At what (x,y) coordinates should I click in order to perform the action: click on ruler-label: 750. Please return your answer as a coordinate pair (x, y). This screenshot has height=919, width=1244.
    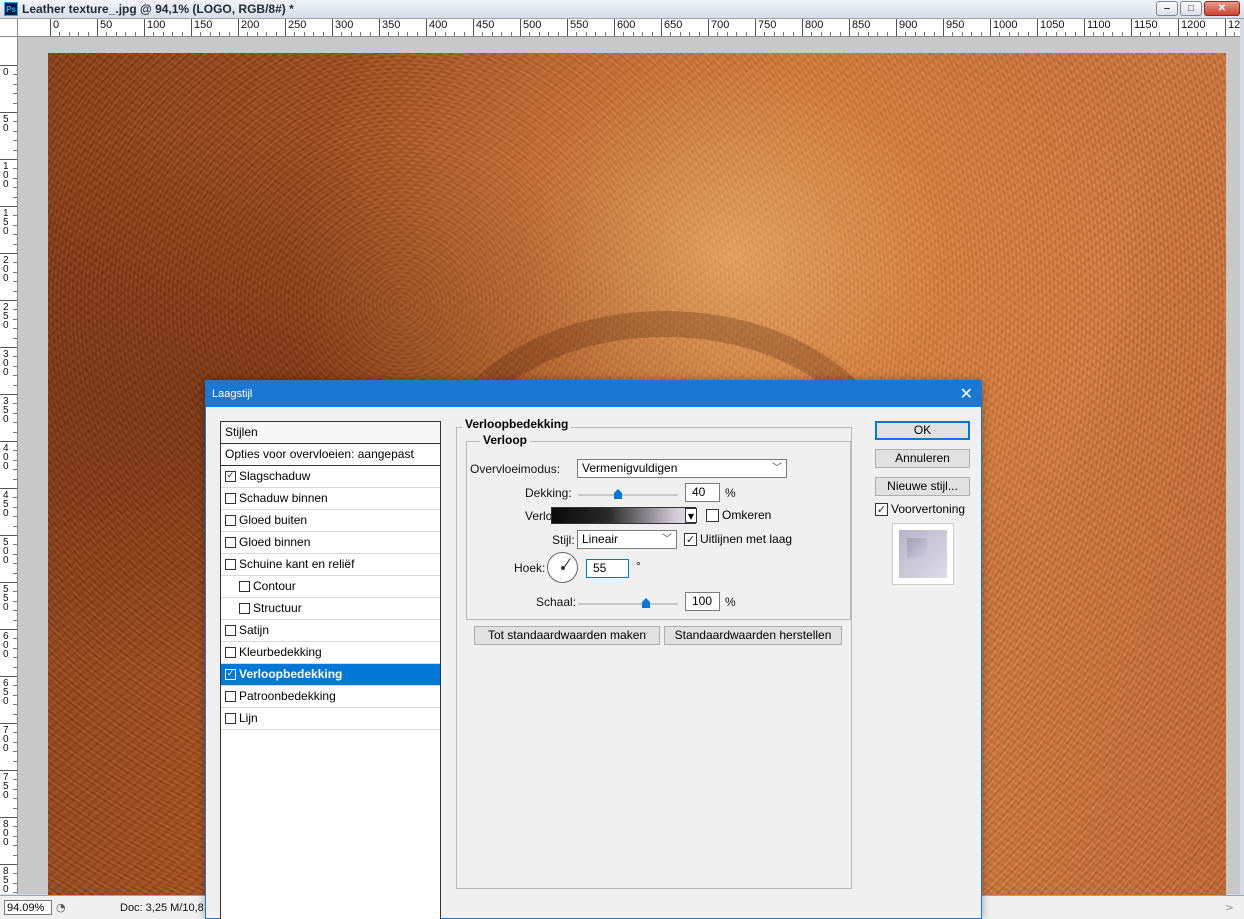
    Looking at the image, I should click on (767, 25).